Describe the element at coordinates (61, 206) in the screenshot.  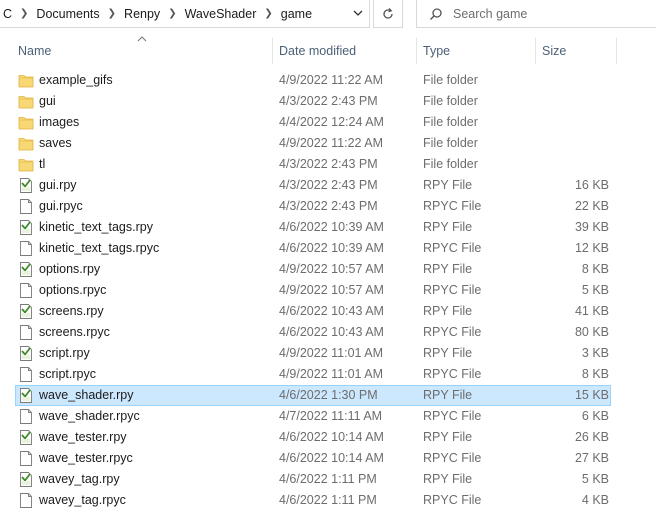
I see `file-name: gui.rpyc` at that location.